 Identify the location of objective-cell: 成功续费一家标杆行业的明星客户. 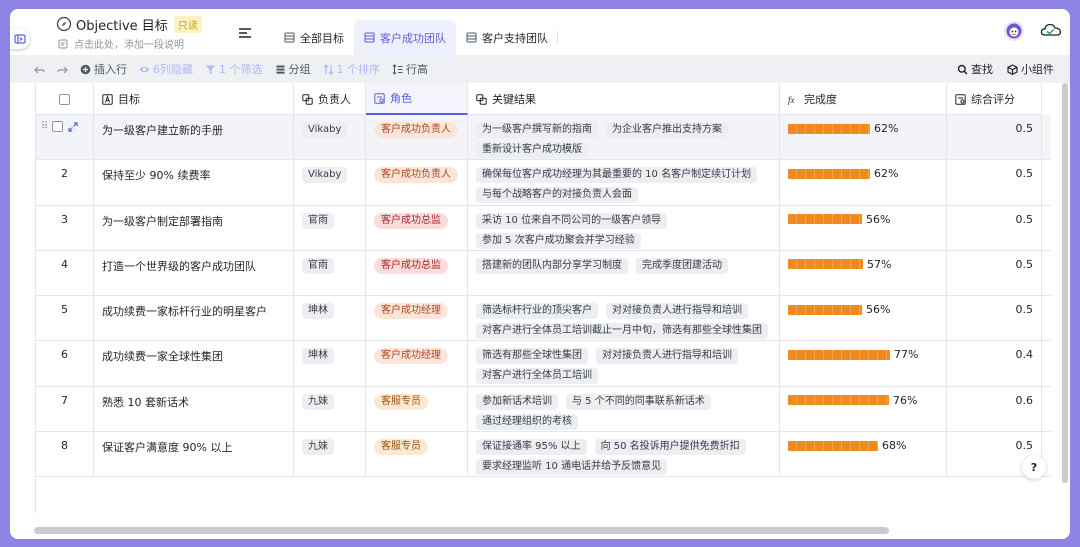
(194, 318).